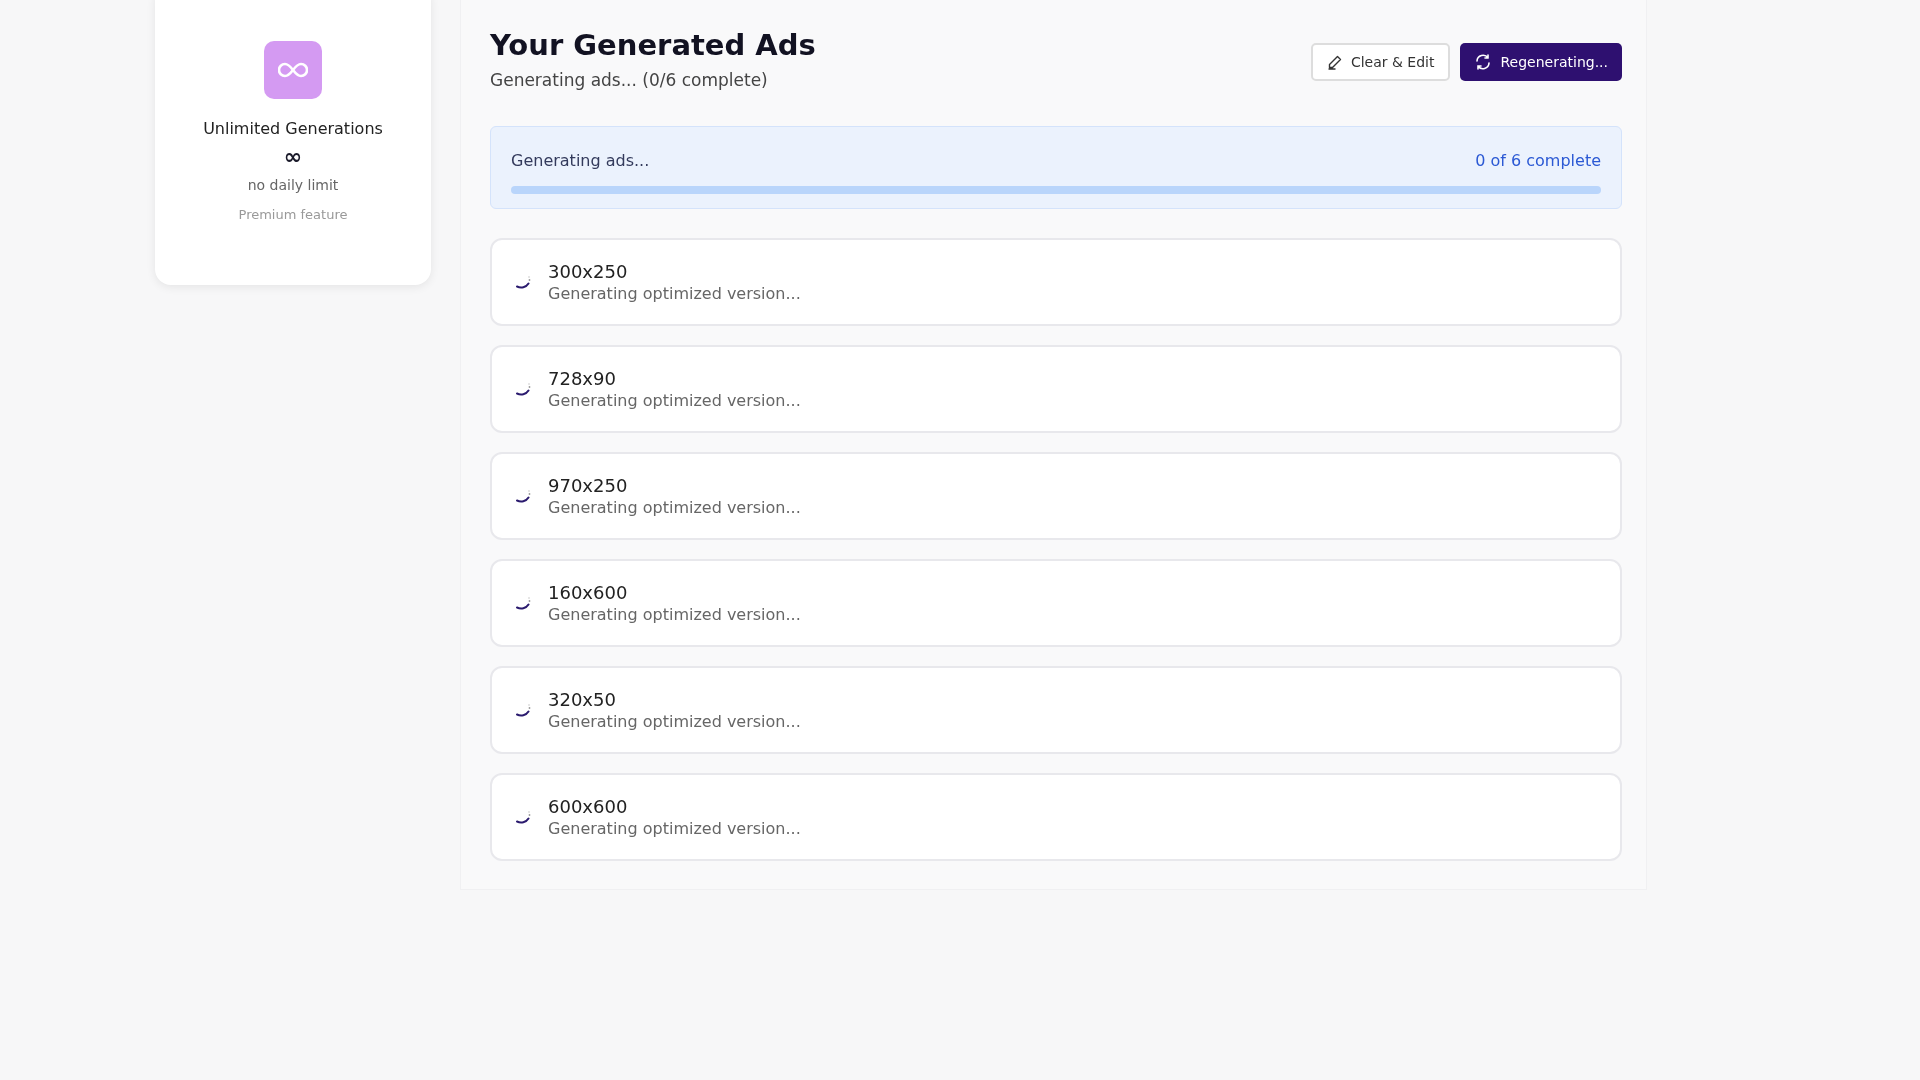  I want to click on infinity-symbol: ∞, so click(293, 156).